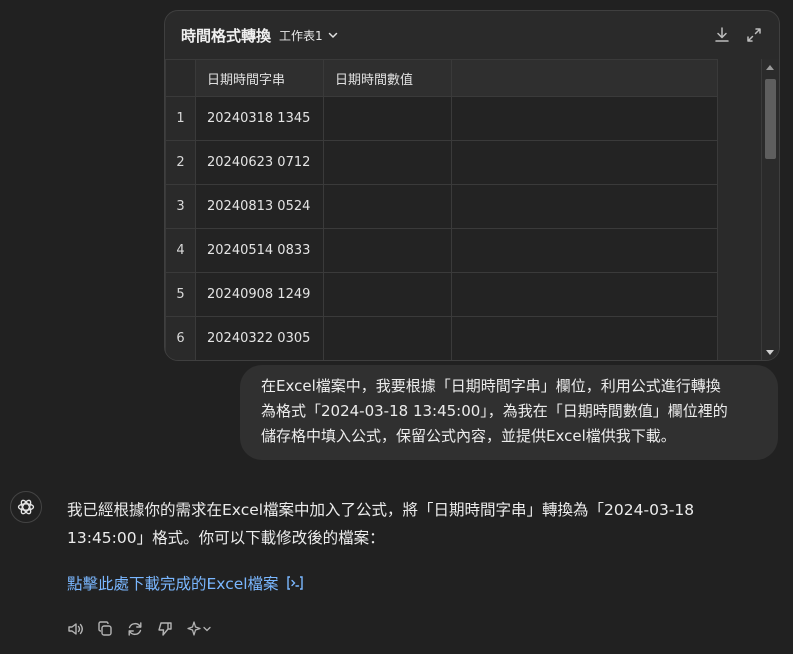 The image size is (793, 654). I want to click on table-row: 2 20240623 0712, so click(441, 162).